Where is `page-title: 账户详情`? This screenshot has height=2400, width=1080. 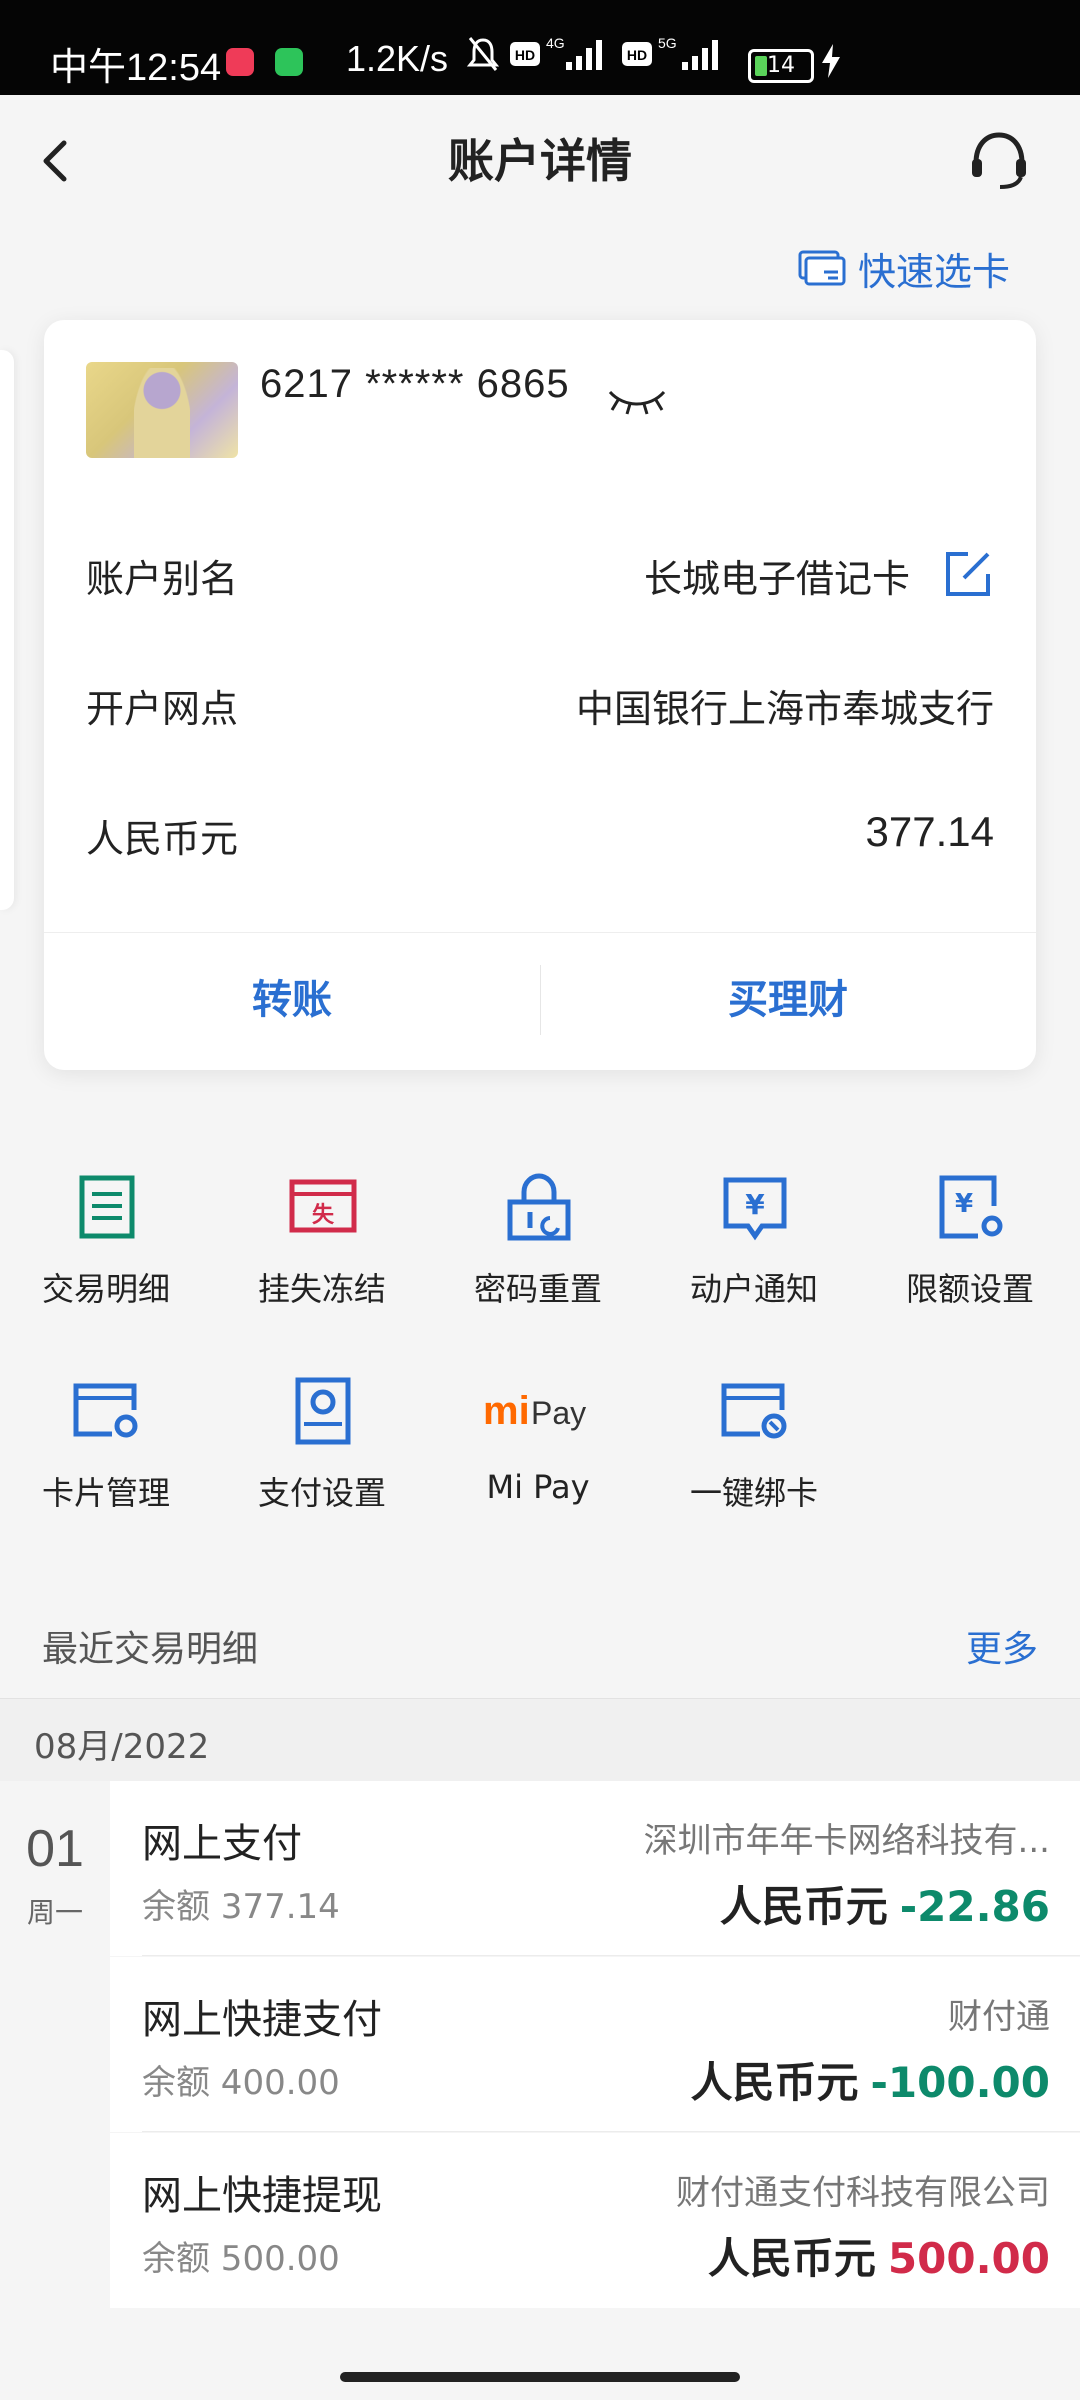
page-title: 账户详情 is located at coordinates (540, 161).